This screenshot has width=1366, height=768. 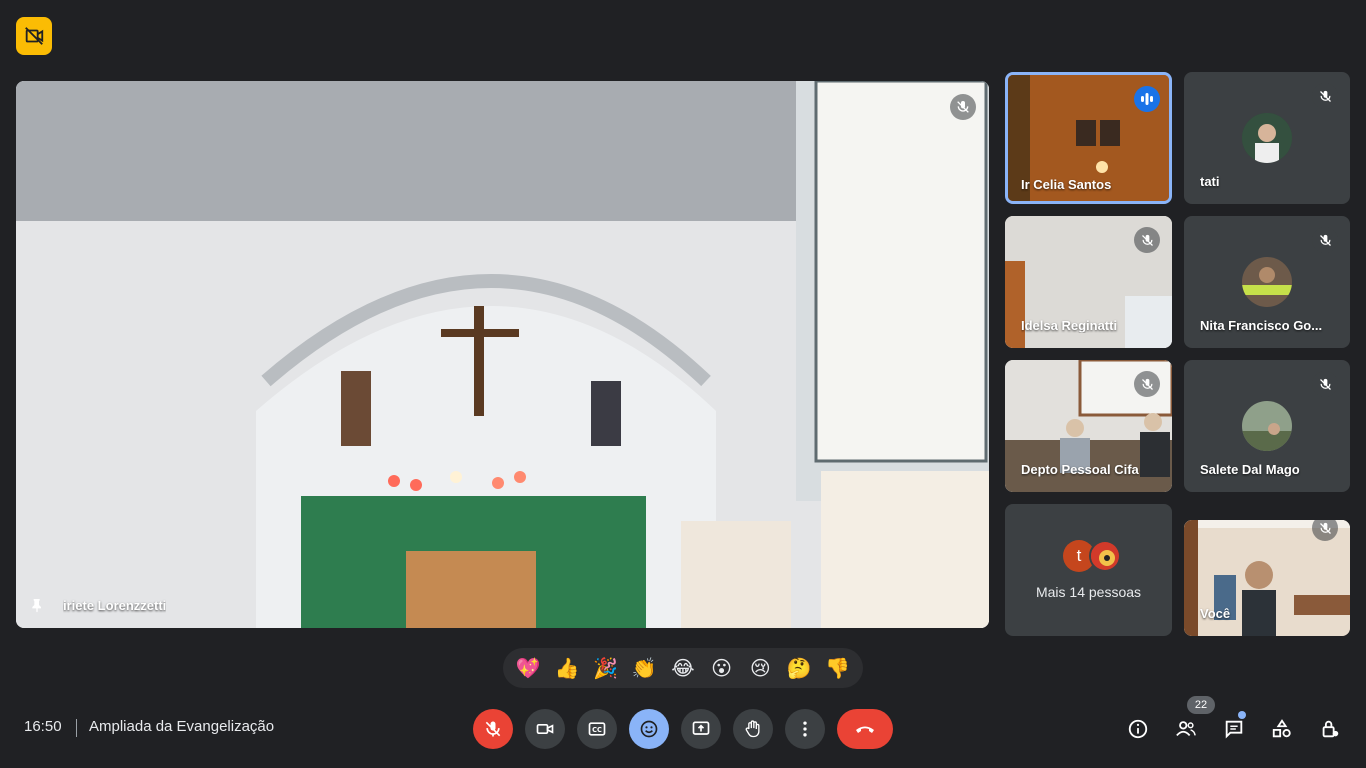 I want to click on end-call-icon, so click(x=865, y=729).